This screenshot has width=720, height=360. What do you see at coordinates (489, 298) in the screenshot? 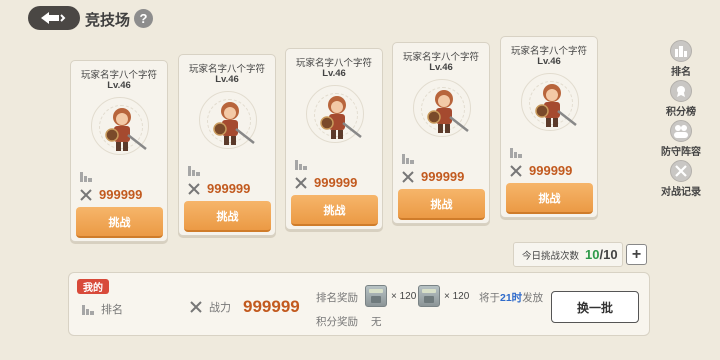
I see `issue-prefix: 将于` at bounding box center [489, 298].